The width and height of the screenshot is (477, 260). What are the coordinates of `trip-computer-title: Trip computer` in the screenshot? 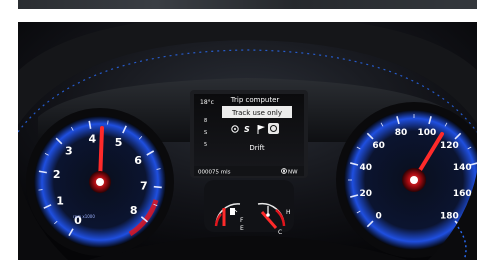 It's located at (255, 100).